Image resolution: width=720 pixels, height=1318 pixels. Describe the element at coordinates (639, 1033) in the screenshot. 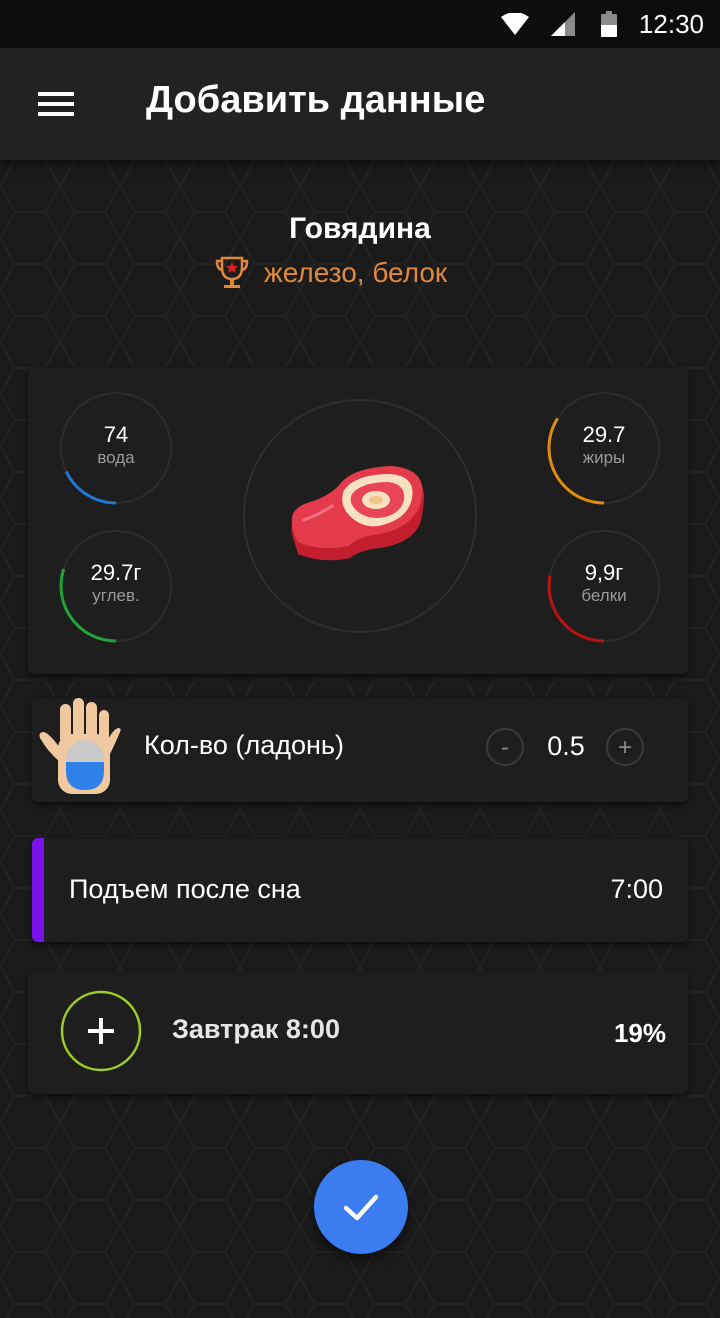

I see `meal-percent: 19%` at that location.